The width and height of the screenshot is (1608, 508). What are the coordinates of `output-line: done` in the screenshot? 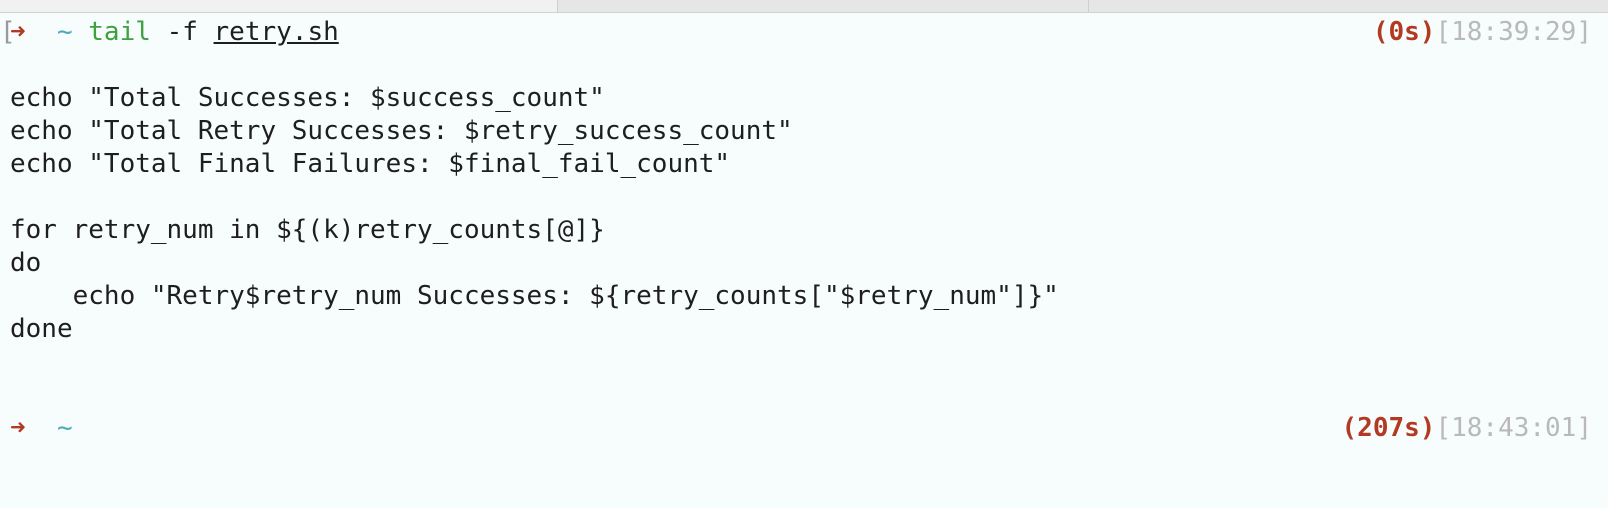 It's located at (41, 329).